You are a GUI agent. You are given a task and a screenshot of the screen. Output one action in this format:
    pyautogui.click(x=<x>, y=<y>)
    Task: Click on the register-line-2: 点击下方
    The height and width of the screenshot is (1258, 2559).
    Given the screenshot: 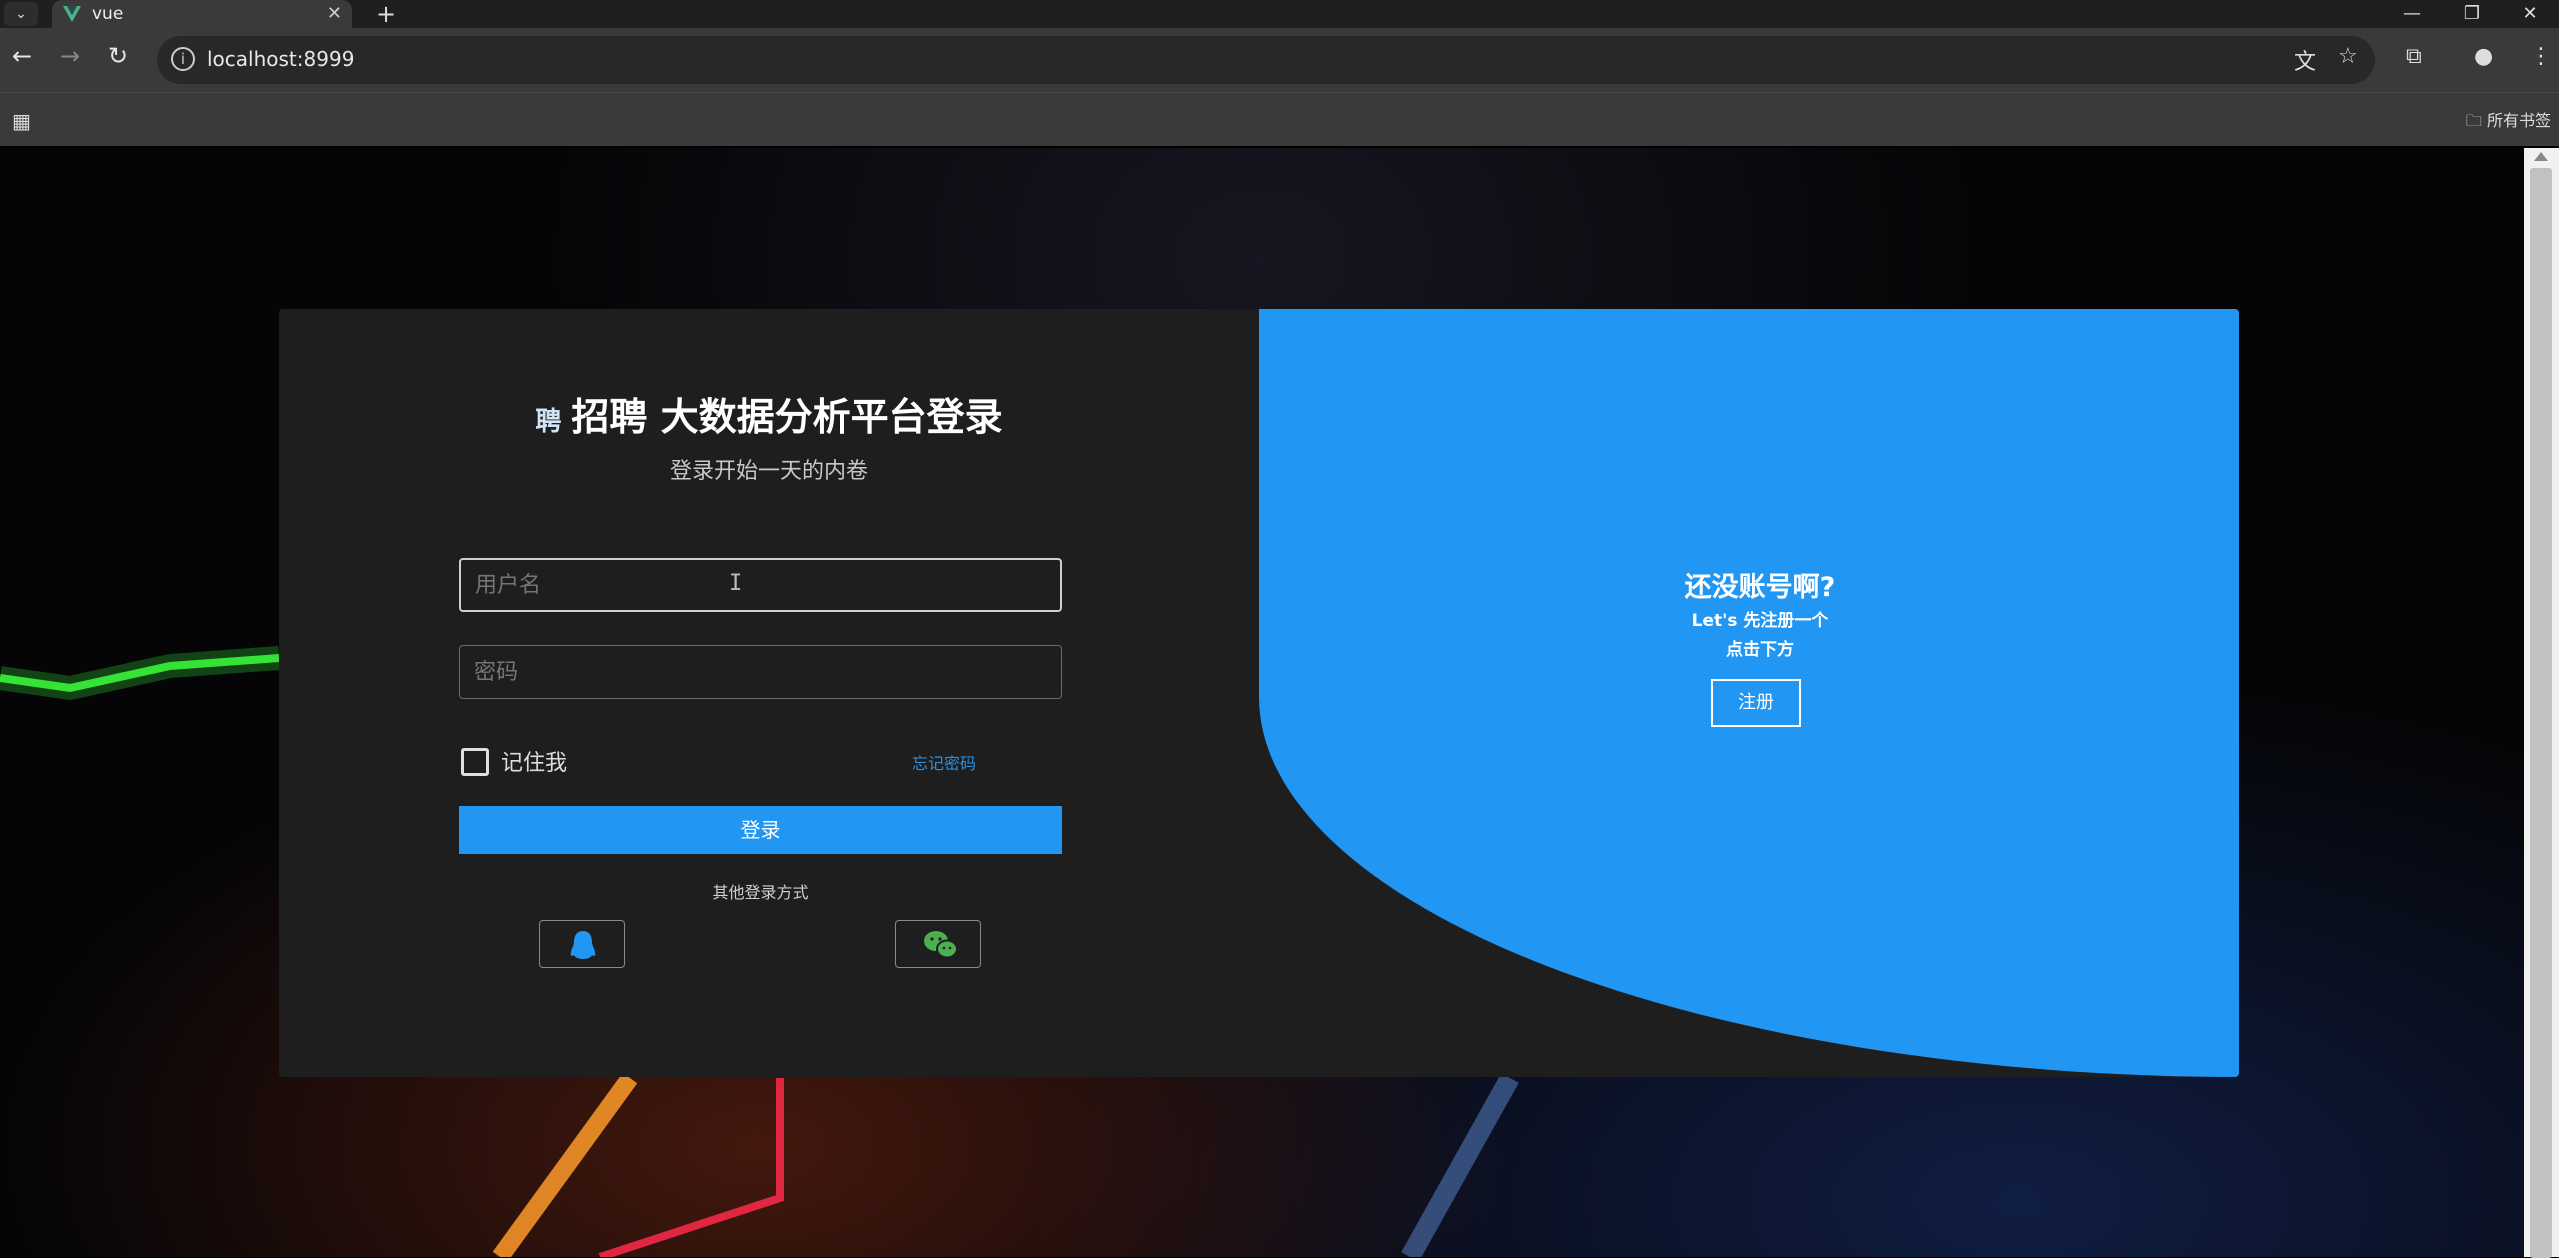 What is the action you would take?
    pyautogui.click(x=1760, y=650)
    